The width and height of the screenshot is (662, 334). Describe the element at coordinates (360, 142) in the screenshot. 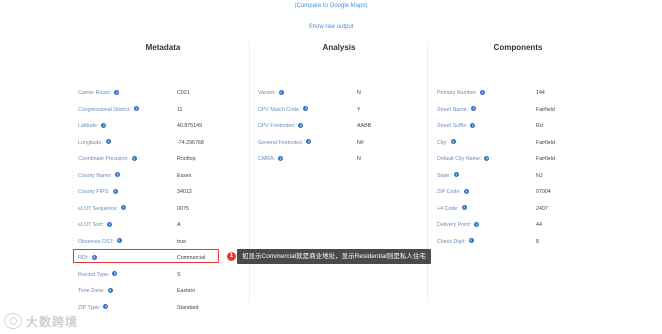

I see `field-value: N#` at that location.